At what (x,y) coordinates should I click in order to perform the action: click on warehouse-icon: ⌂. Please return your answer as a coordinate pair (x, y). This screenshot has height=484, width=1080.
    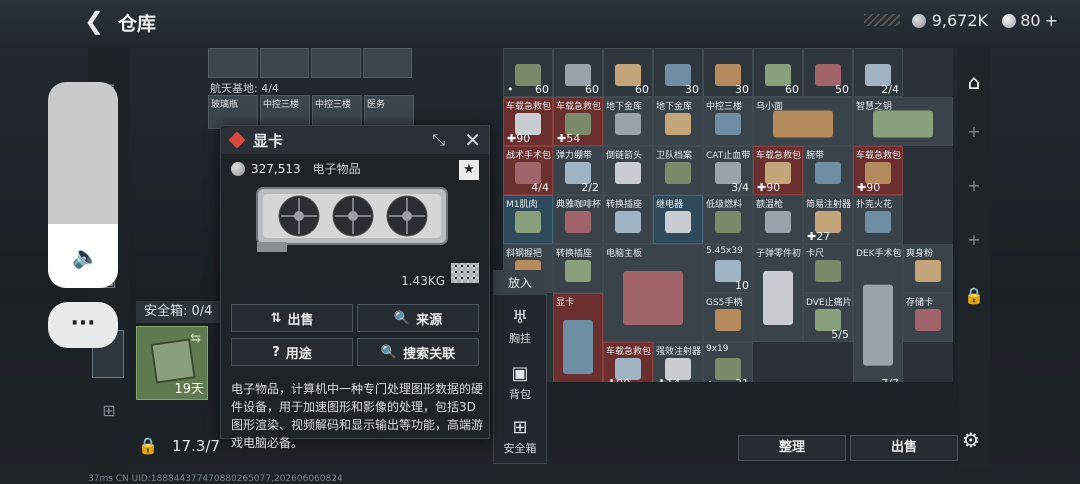
    Looking at the image, I should click on (974, 82).